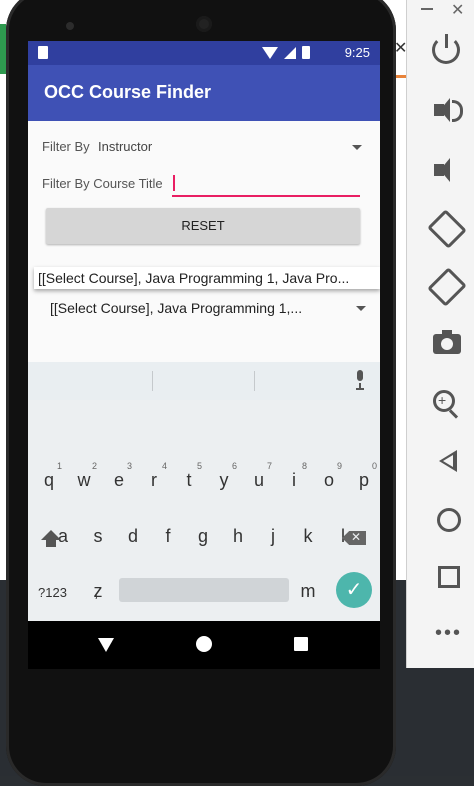  What do you see at coordinates (449, 577) in the screenshot?
I see `overview-icon` at bounding box center [449, 577].